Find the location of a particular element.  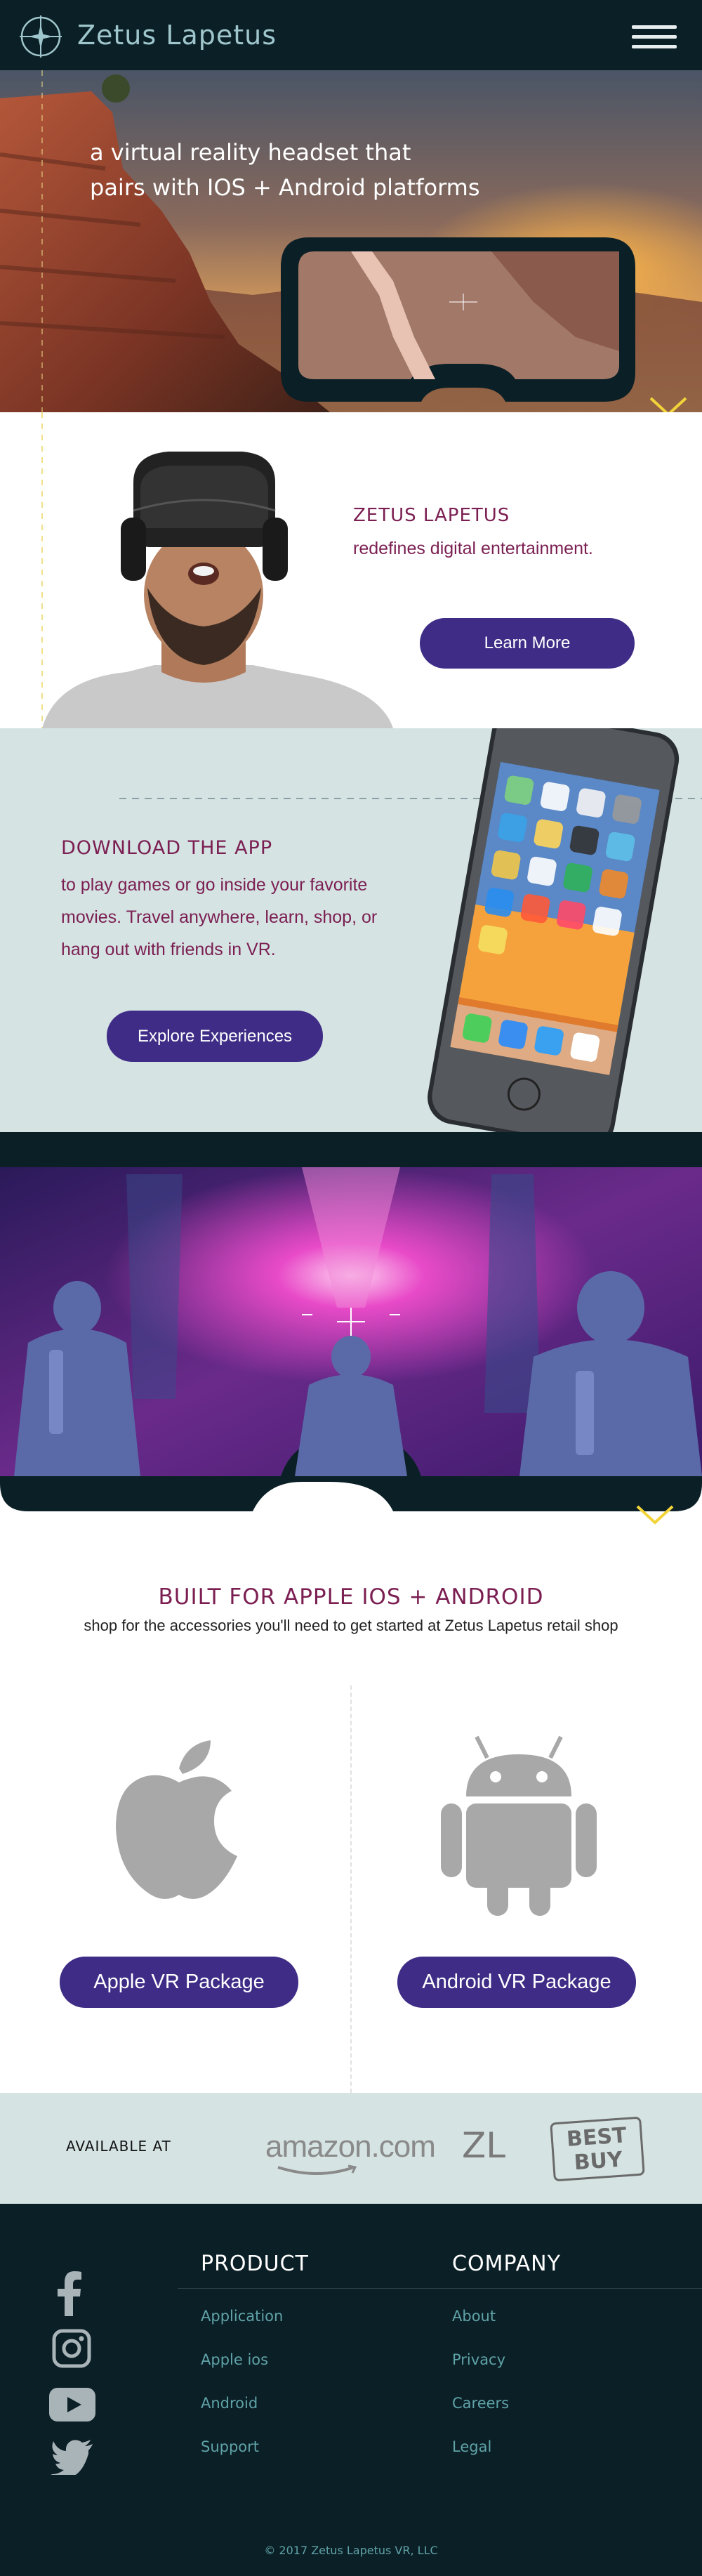

app-title: DOWNLOAD THE APP is located at coordinates (167, 848).